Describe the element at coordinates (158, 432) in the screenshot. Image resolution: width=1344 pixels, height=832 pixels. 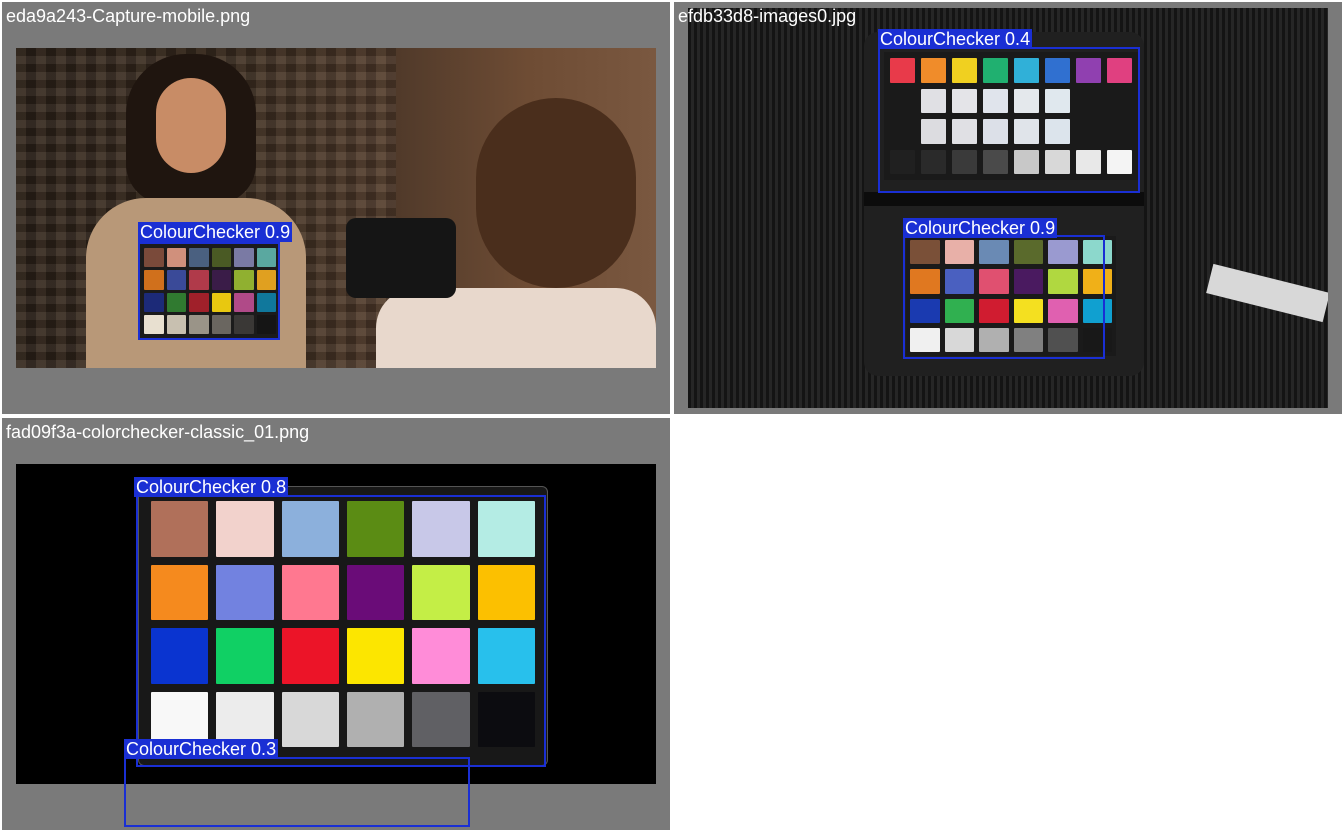
I see `tile-filename: fad09f3a-colorchecker-classic_01.png` at that location.